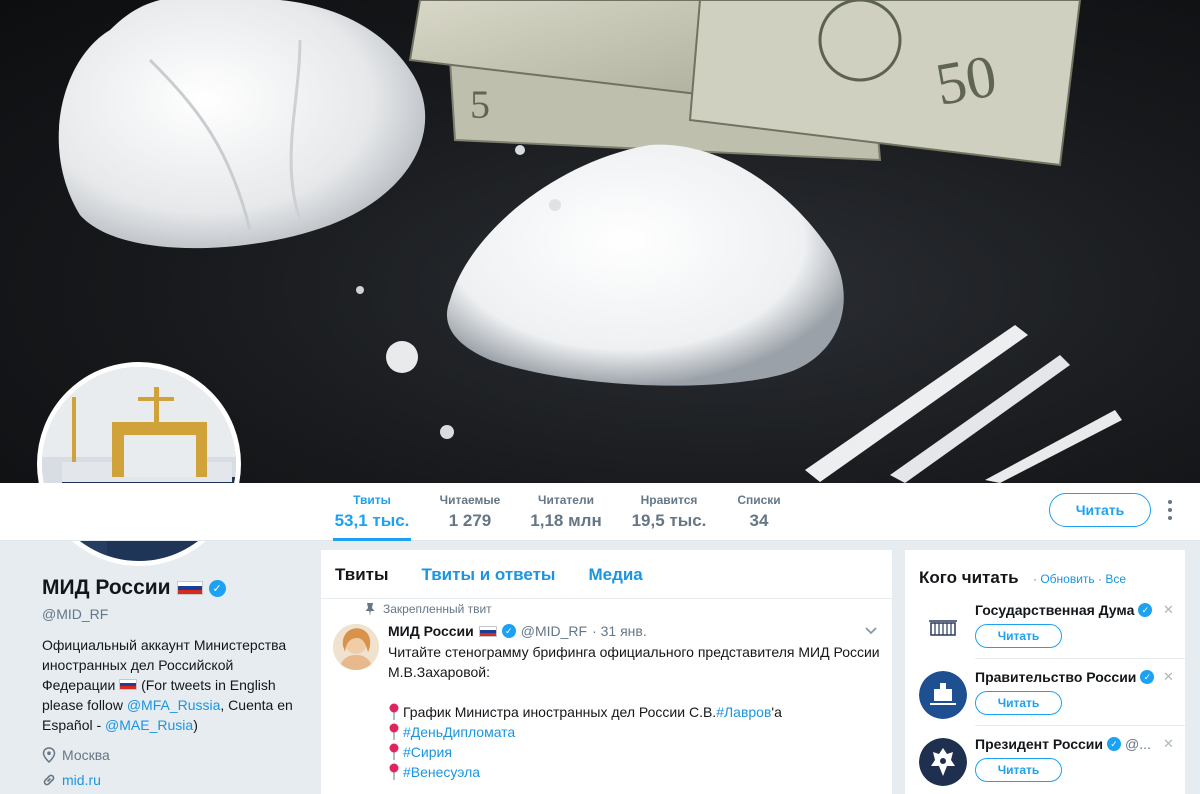 The height and width of the screenshot is (794, 1200). Describe the element at coordinates (372, 500) in the screenshot. I see `stat-label: Твиты` at that location.